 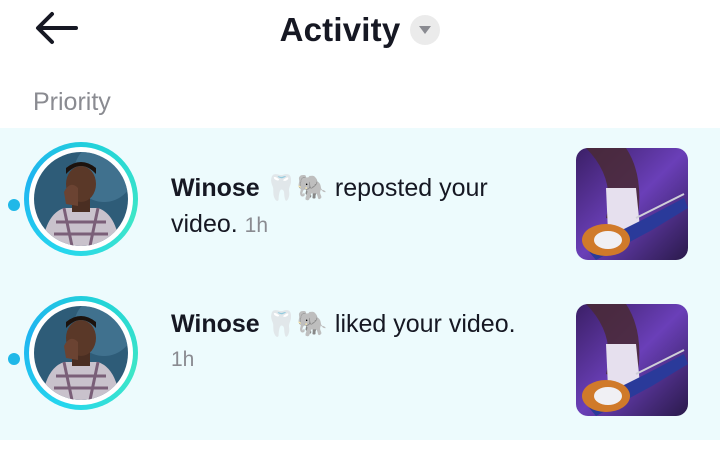 I want to click on page-title: Activity, so click(x=340, y=29).